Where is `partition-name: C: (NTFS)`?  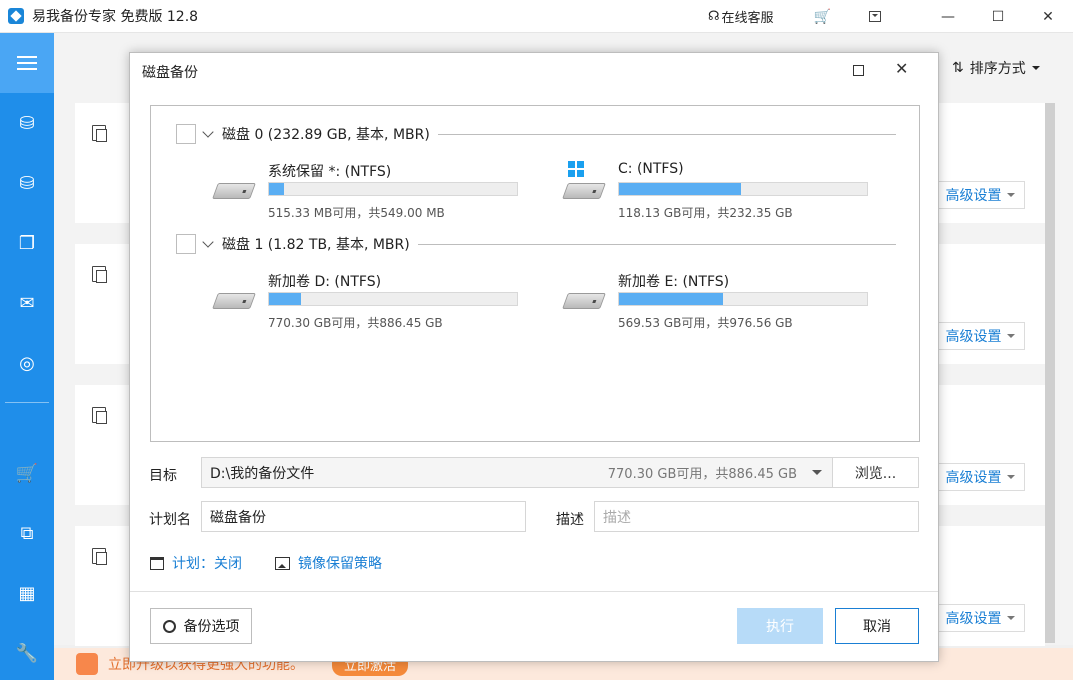 partition-name: C: (NTFS) is located at coordinates (651, 169).